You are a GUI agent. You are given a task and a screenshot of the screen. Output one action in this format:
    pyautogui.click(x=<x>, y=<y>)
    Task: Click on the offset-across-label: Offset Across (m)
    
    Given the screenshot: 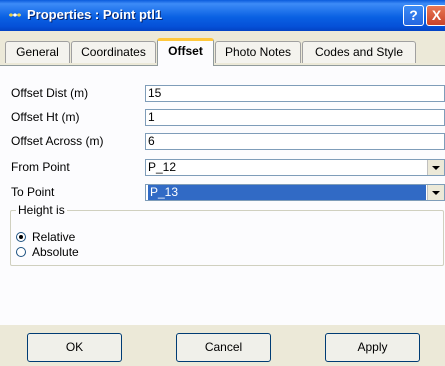 What is the action you would take?
    pyautogui.click(x=57, y=141)
    